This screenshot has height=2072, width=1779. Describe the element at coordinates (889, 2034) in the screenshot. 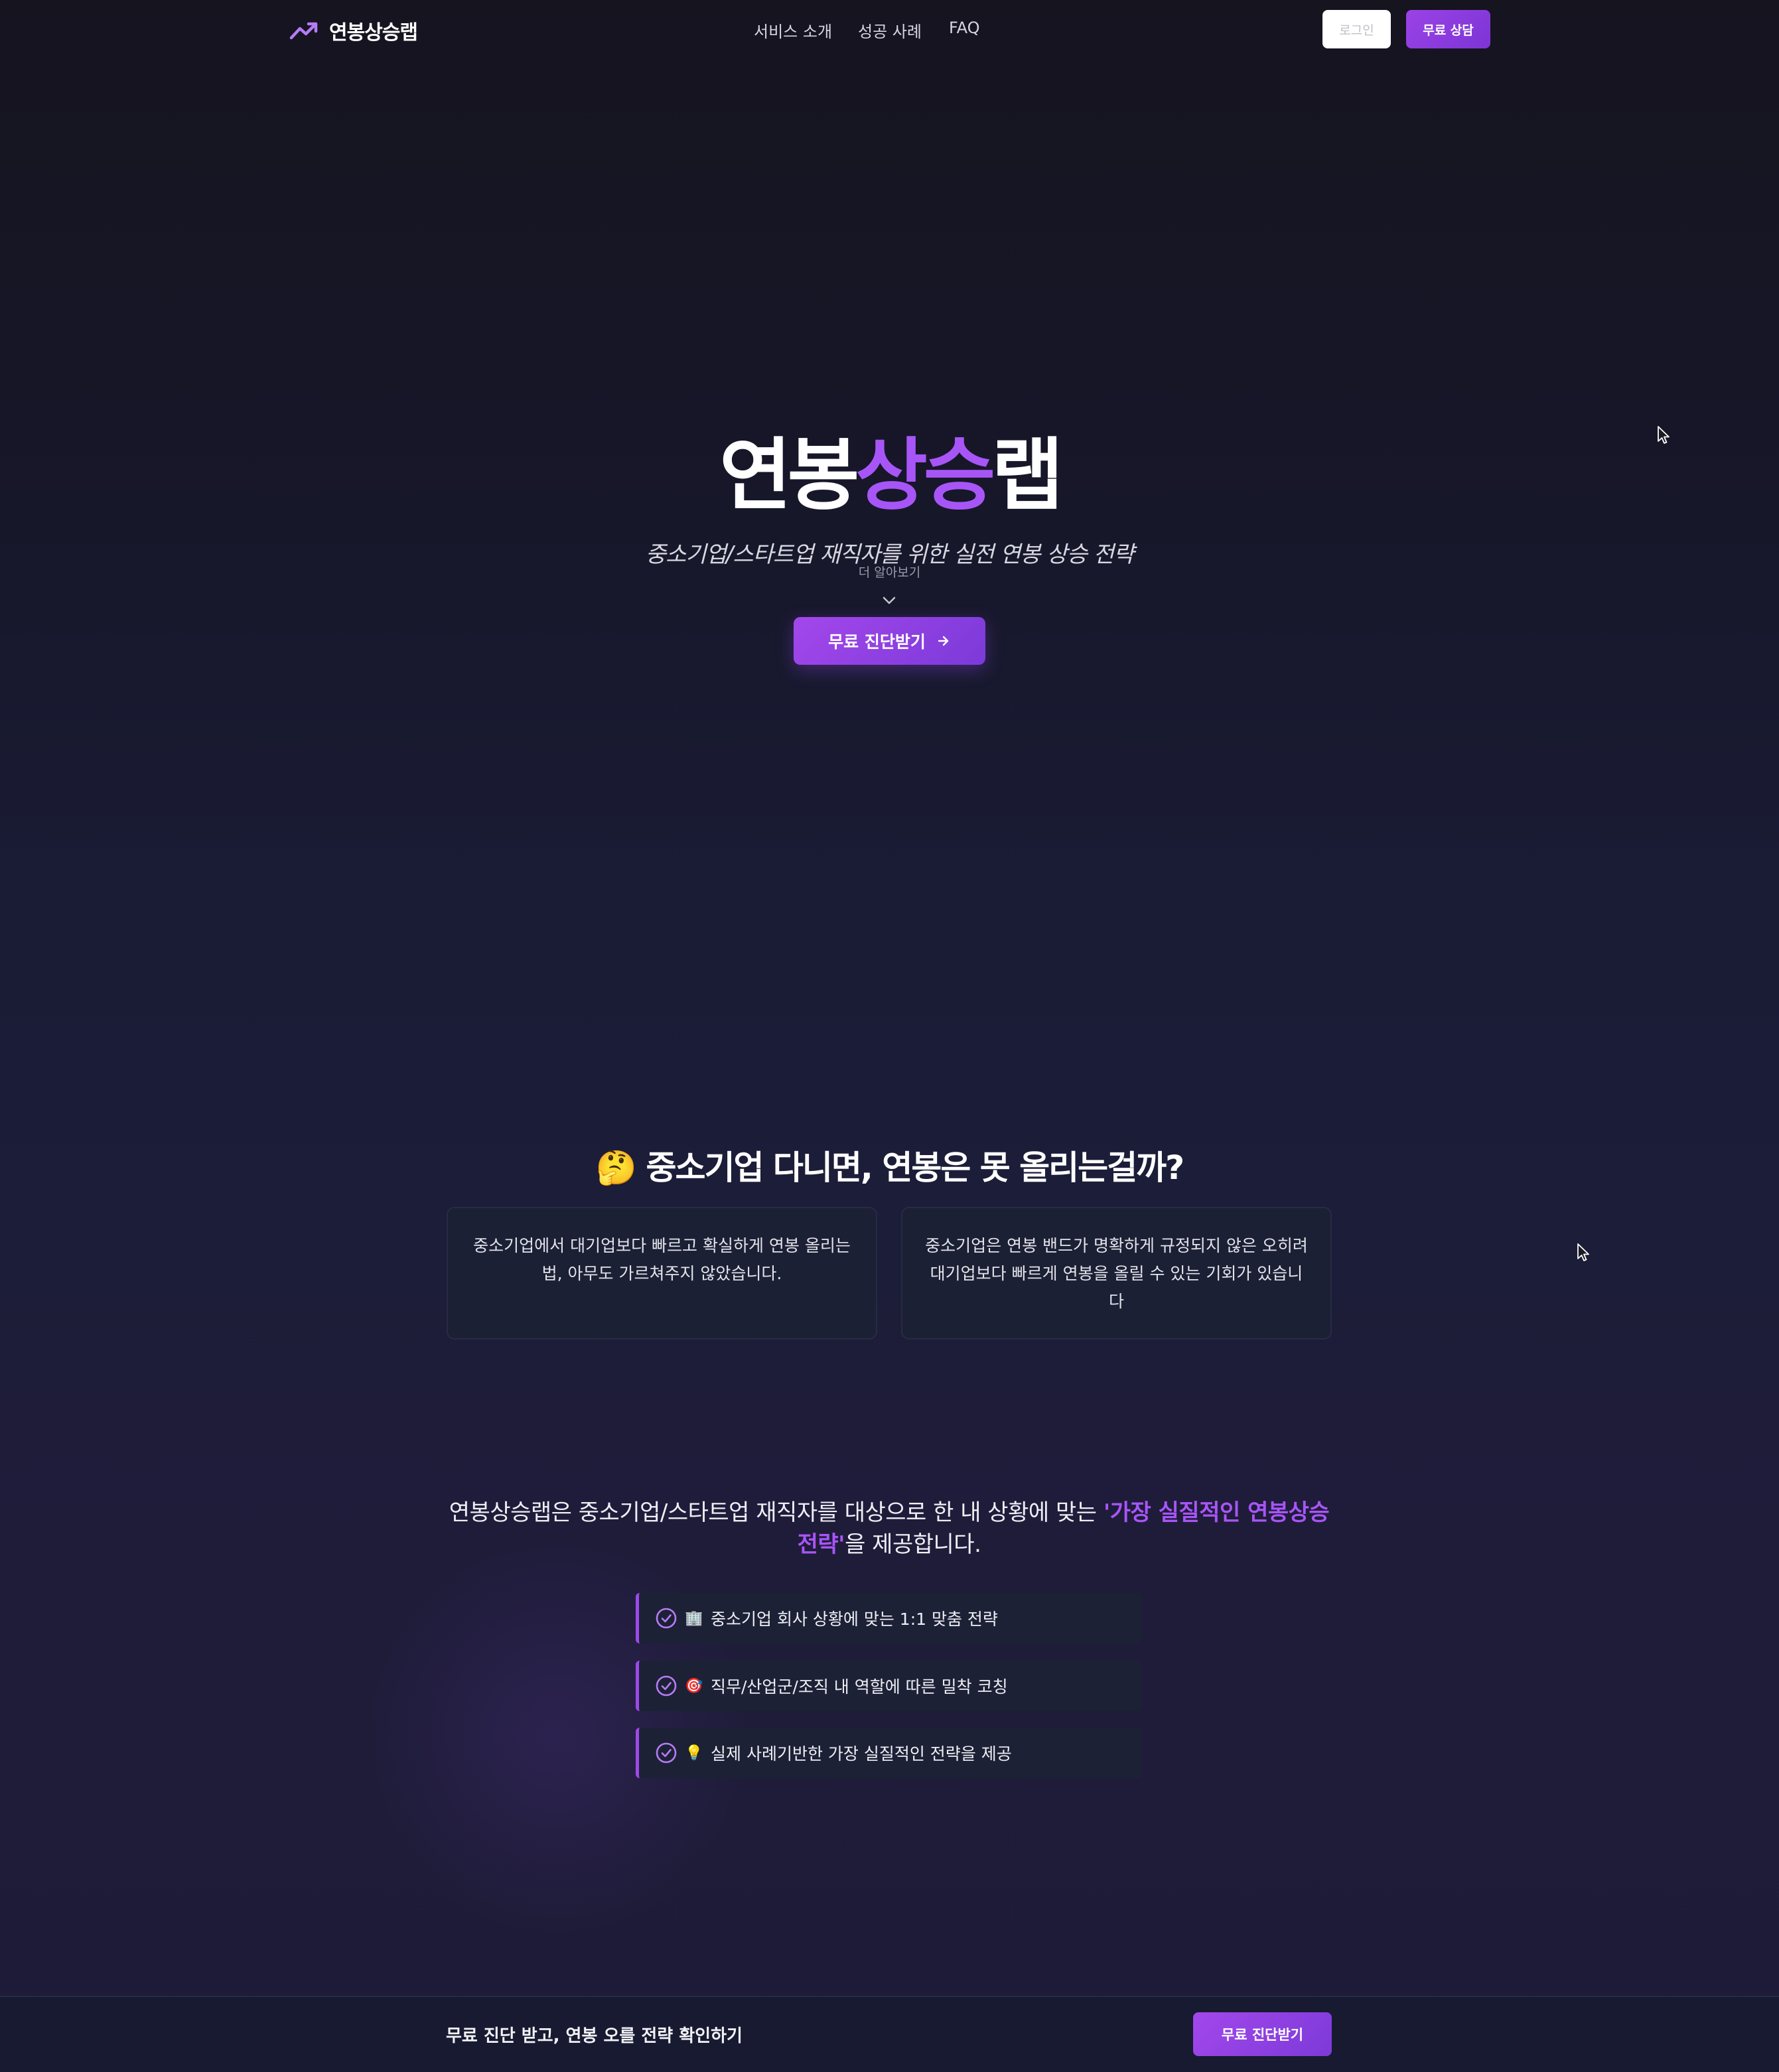

I see `sticky-cta-bar` at that location.